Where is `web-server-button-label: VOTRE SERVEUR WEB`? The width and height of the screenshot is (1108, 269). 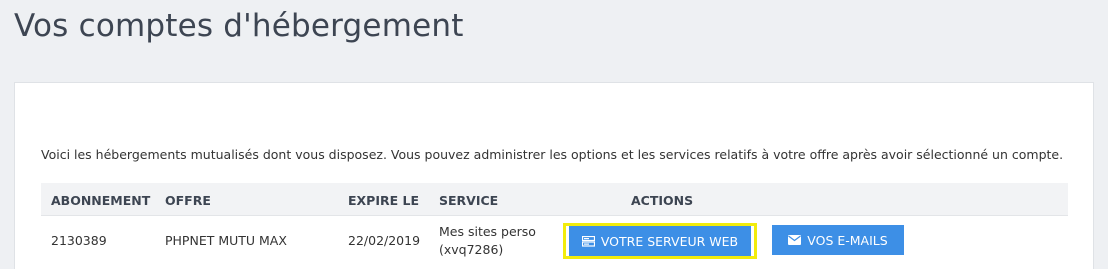 web-server-button-label: VOTRE SERVEUR WEB is located at coordinates (669, 241).